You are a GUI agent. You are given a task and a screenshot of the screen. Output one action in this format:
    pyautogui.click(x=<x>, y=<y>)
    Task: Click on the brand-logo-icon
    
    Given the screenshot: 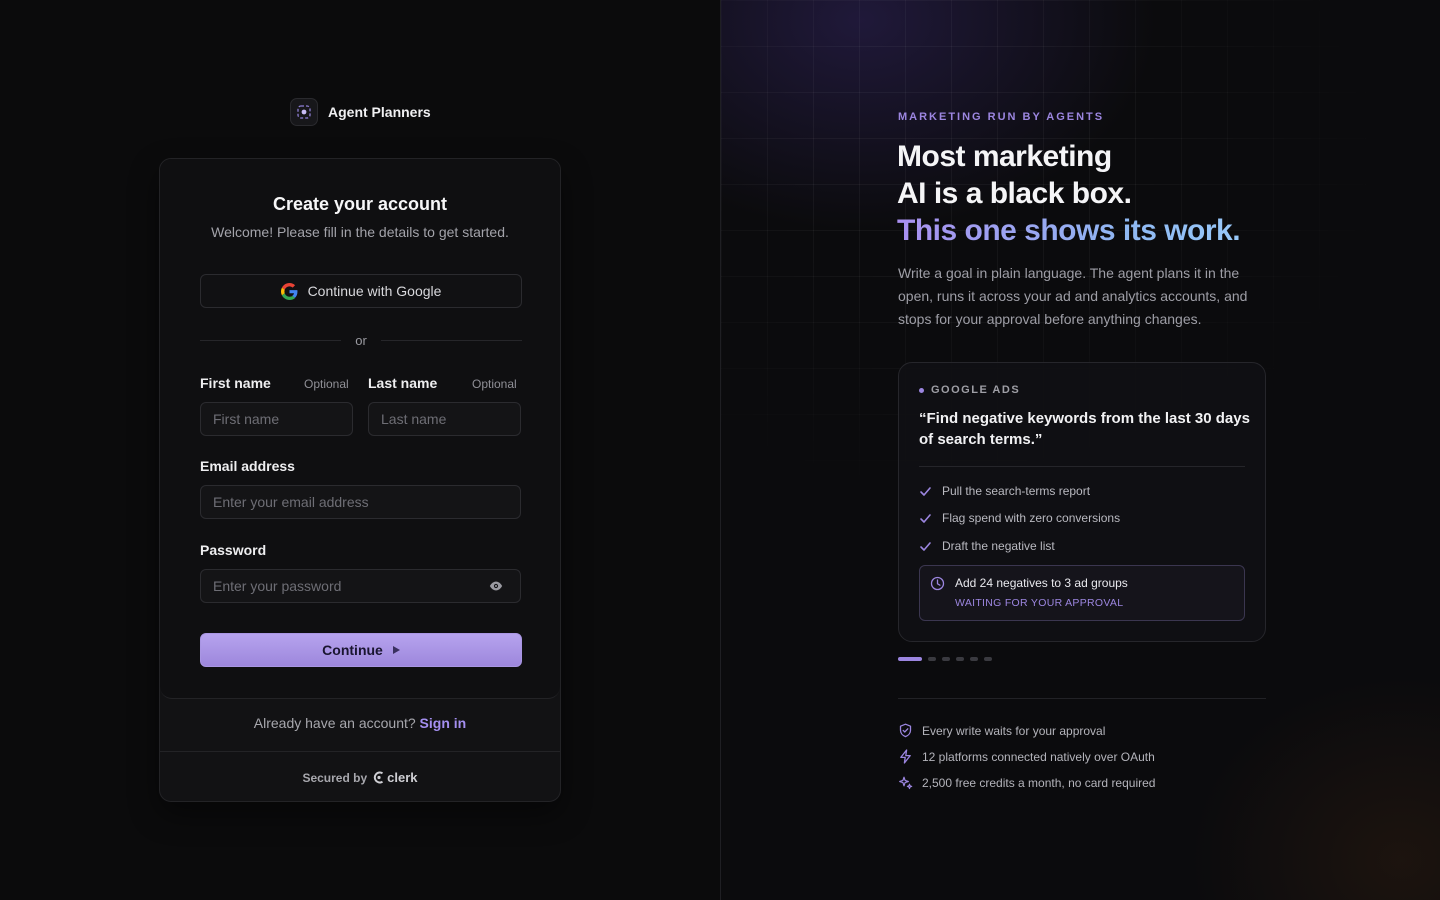 What is the action you would take?
    pyautogui.click(x=304, y=112)
    